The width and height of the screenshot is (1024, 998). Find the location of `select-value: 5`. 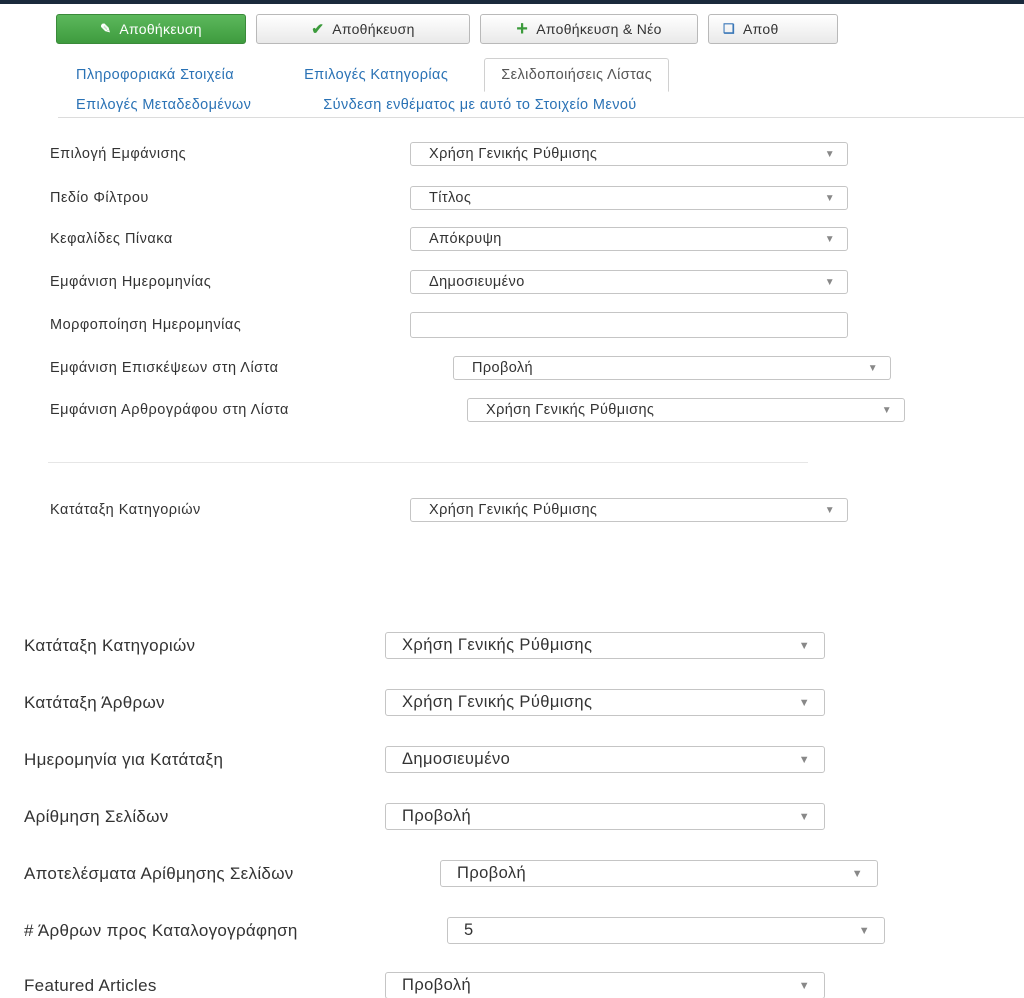

select-value: 5 is located at coordinates (469, 930).